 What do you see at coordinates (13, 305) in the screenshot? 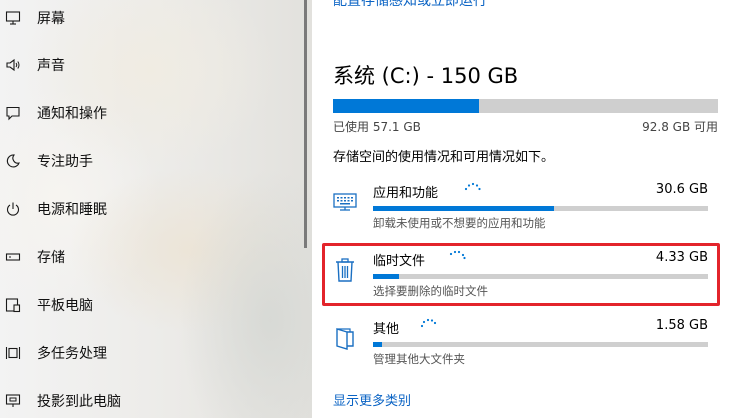
I see `tablet-icon` at bounding box center [13, 305].